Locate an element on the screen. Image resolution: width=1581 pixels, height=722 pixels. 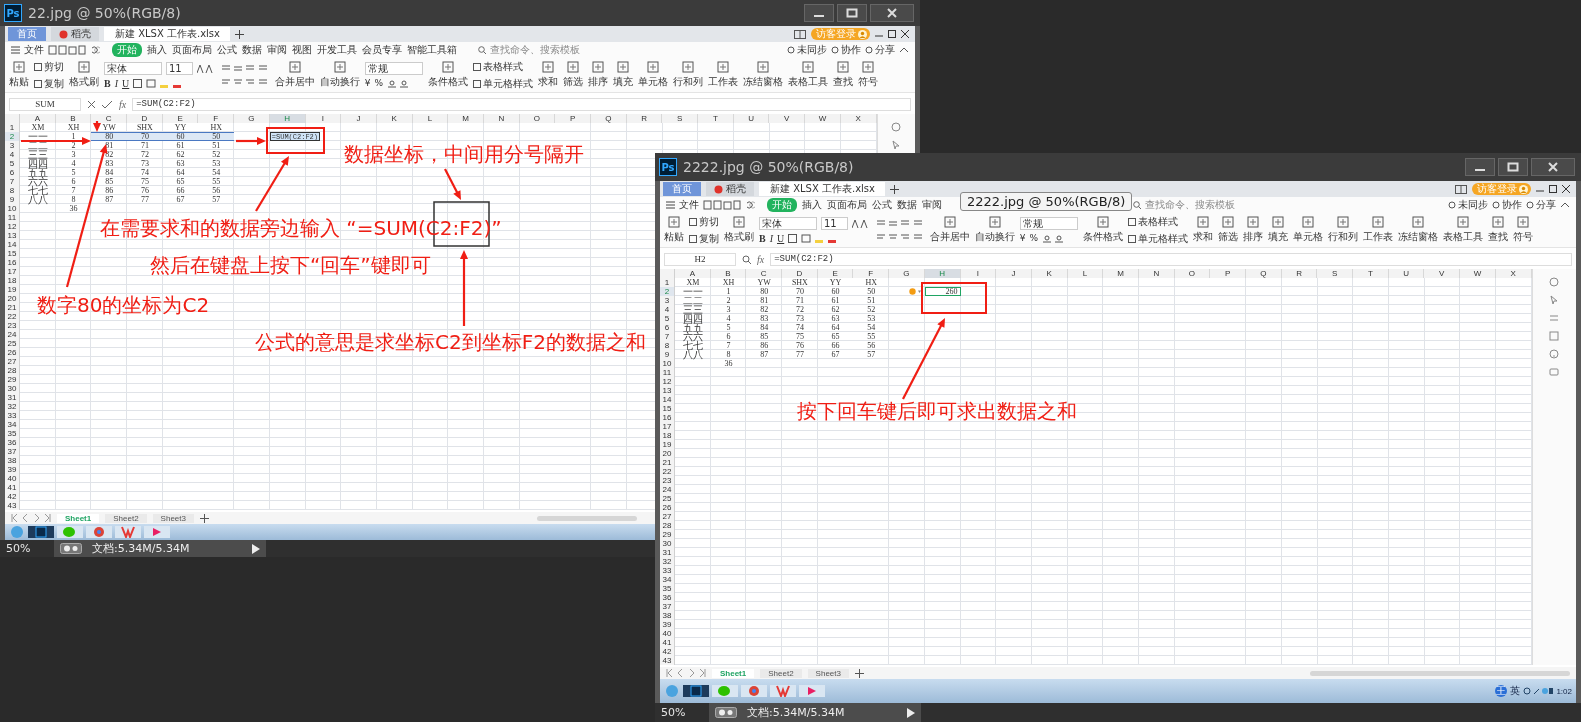
column-header: L is located at coordinates (1085, 273).